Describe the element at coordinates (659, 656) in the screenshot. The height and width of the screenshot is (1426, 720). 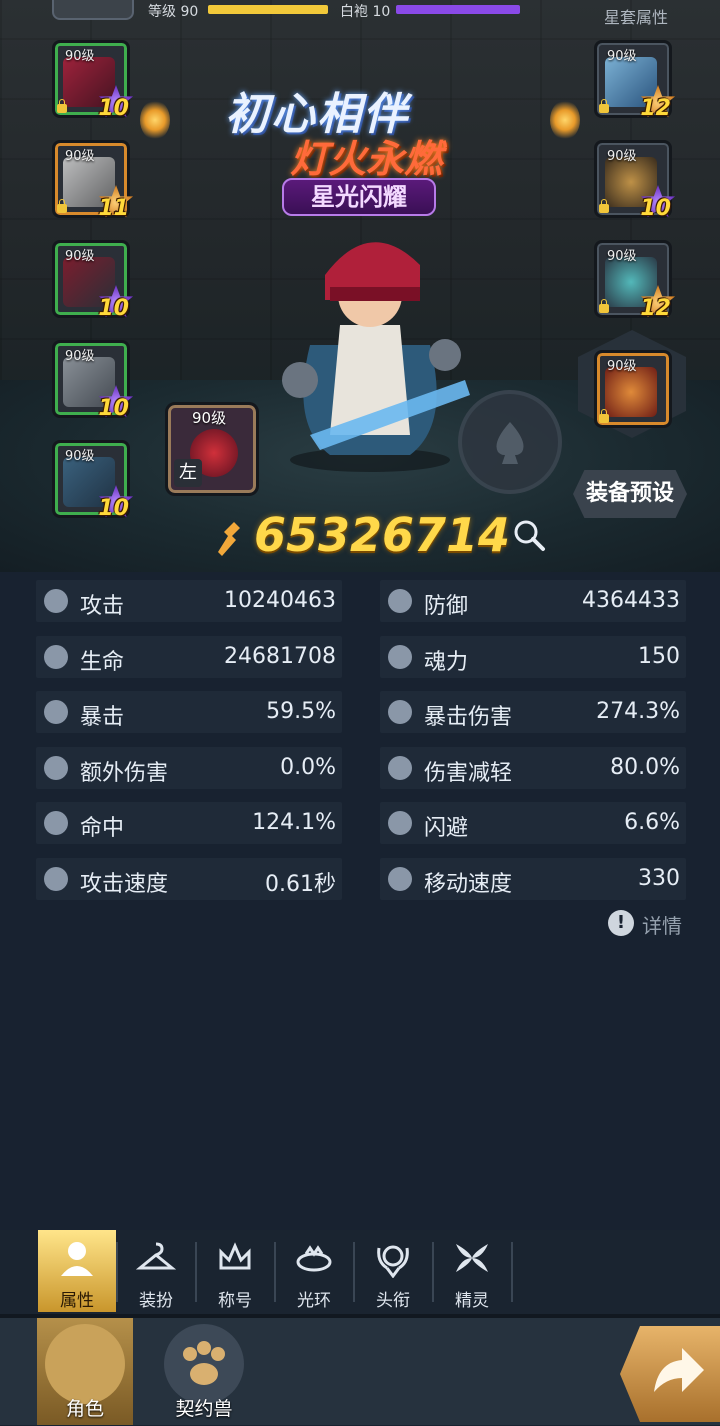
I see `stat-value: 150` at that location.